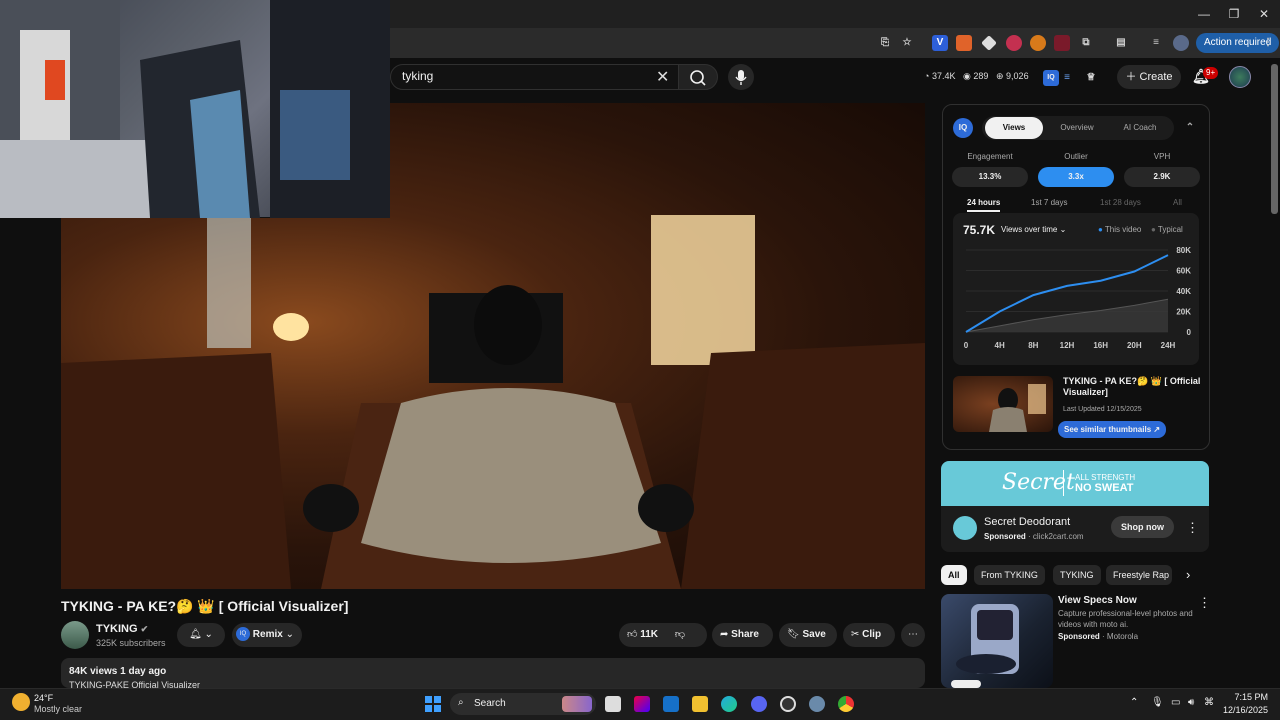 This screenshot has height=720, width=1280. Describe the element at coordinates (195, 109) in the screenshot. I see `webcam-overlay` at that location.